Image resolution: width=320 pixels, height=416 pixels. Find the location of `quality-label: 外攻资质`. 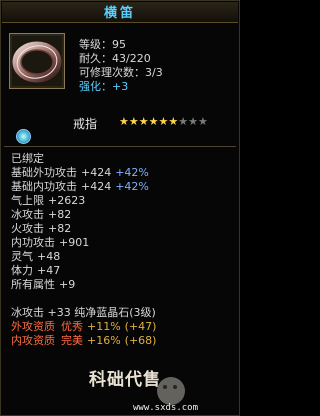

quality-label: 外攻资质 is located at coordinates (33, 326).